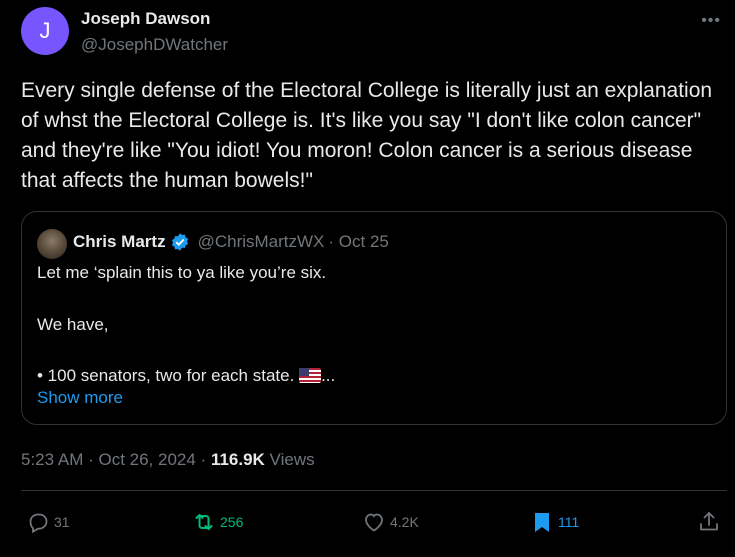 The width and height of the screenshot is (735, 557). I want to click on quote-author-handle: @ChrisMartzWX, so click(261, 242).